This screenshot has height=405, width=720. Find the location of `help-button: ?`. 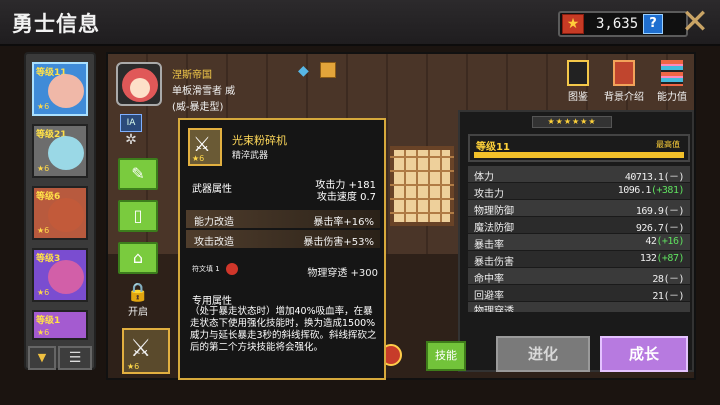

help-button: ? is located at coordinates (653, 24).